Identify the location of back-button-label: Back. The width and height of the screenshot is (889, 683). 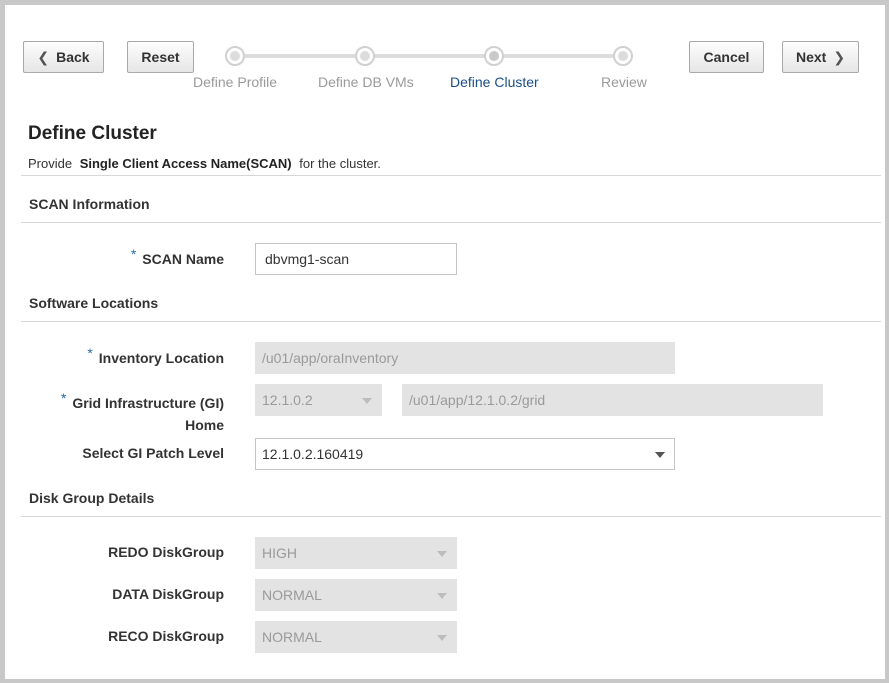
(73, 57).